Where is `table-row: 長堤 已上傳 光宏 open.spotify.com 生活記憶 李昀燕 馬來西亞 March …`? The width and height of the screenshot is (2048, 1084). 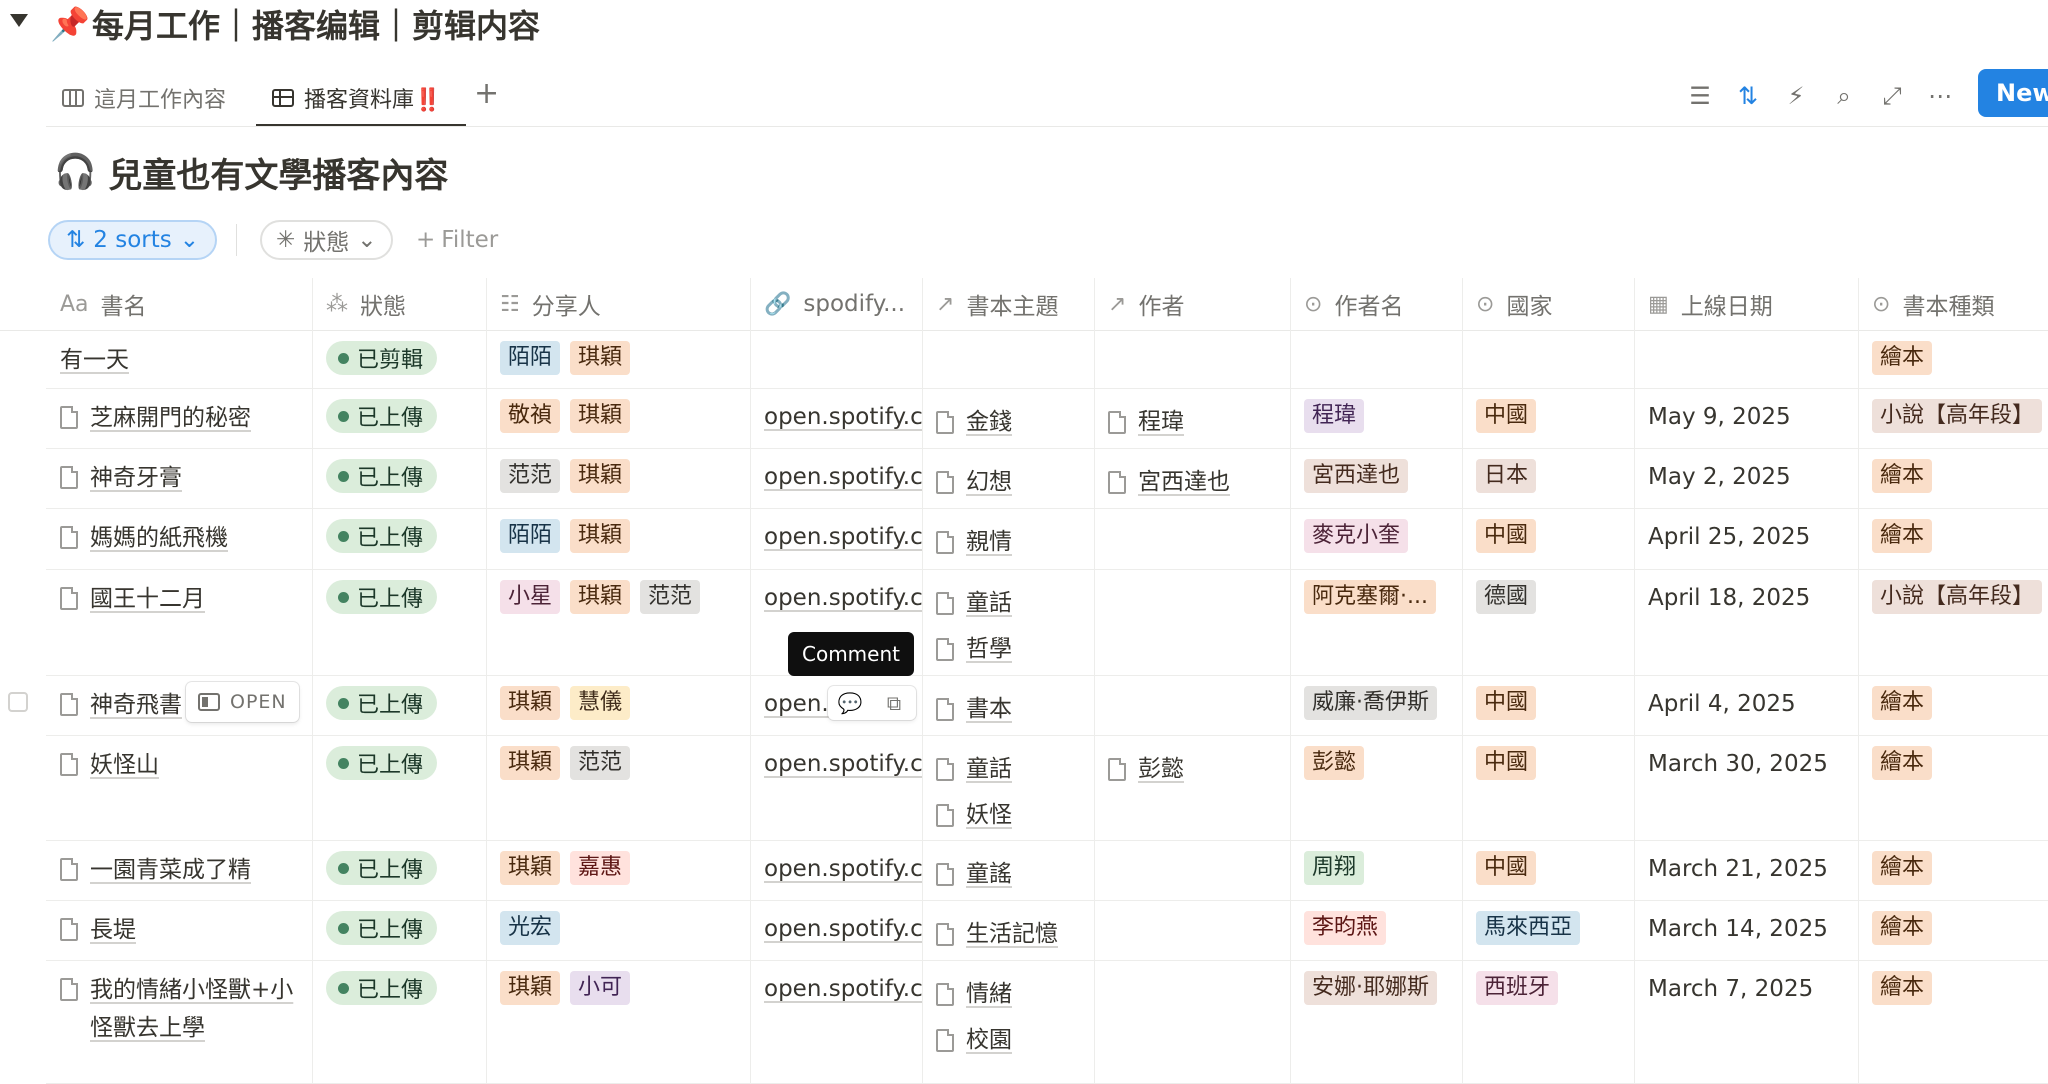 table-row: 長堤 已上傳 光宏 open.spotify.com 生活記憶 李昀燕 馬來西亞 March … is located at coordinates (1047, 931).